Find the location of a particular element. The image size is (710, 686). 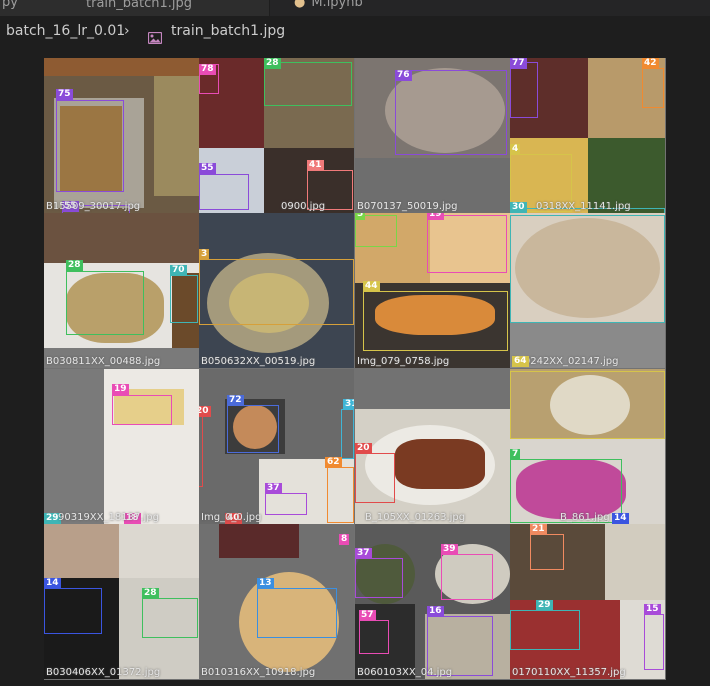

class-label: 8 is located at coordinates (344, 539).